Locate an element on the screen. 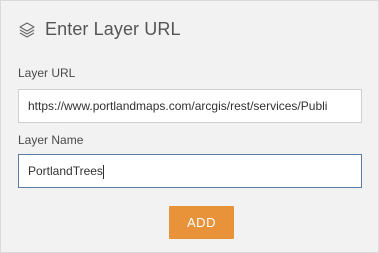  add-button: ADD is located at coordinates (201, 222).